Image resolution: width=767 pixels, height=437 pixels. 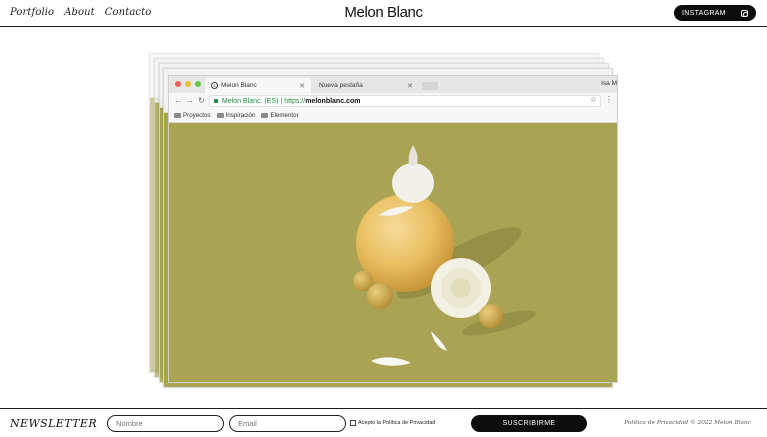 I want to click on bookmark-star-icon: ☆, so click(x=593, y=99).